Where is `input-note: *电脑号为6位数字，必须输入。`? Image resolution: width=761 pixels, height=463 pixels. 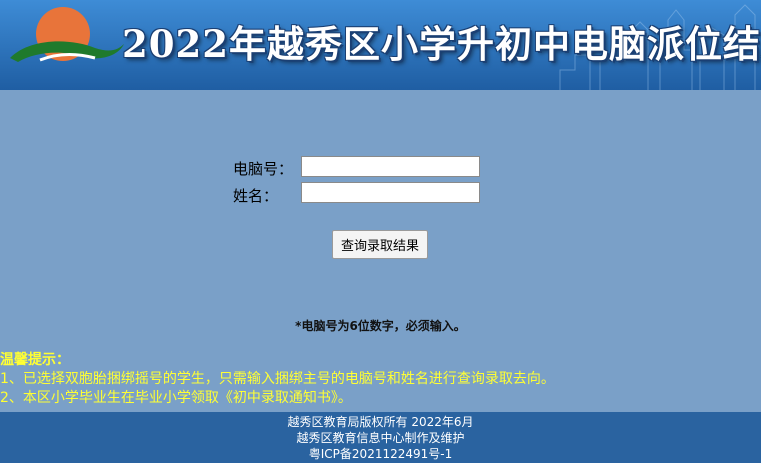
input-note: *电脑号为6位数字，必须输入。 is located at coordinates (380, 326).